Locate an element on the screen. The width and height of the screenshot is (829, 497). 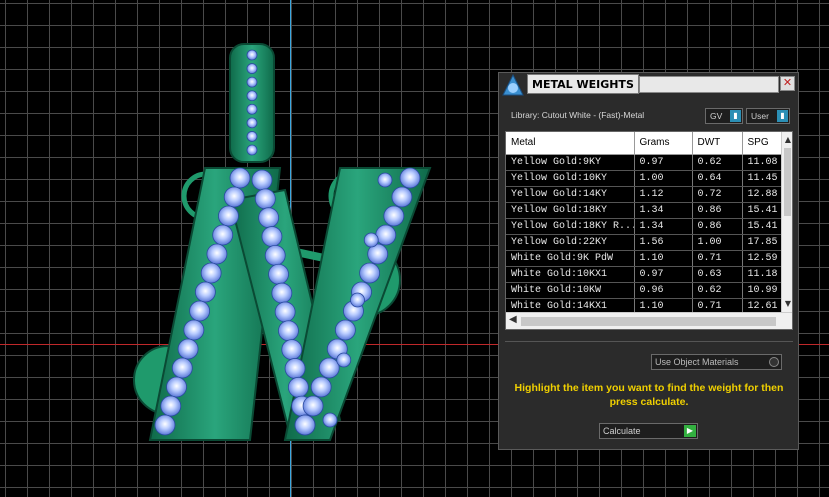
user-toggle-button: User ▮ is located at coordinates (768, 116).